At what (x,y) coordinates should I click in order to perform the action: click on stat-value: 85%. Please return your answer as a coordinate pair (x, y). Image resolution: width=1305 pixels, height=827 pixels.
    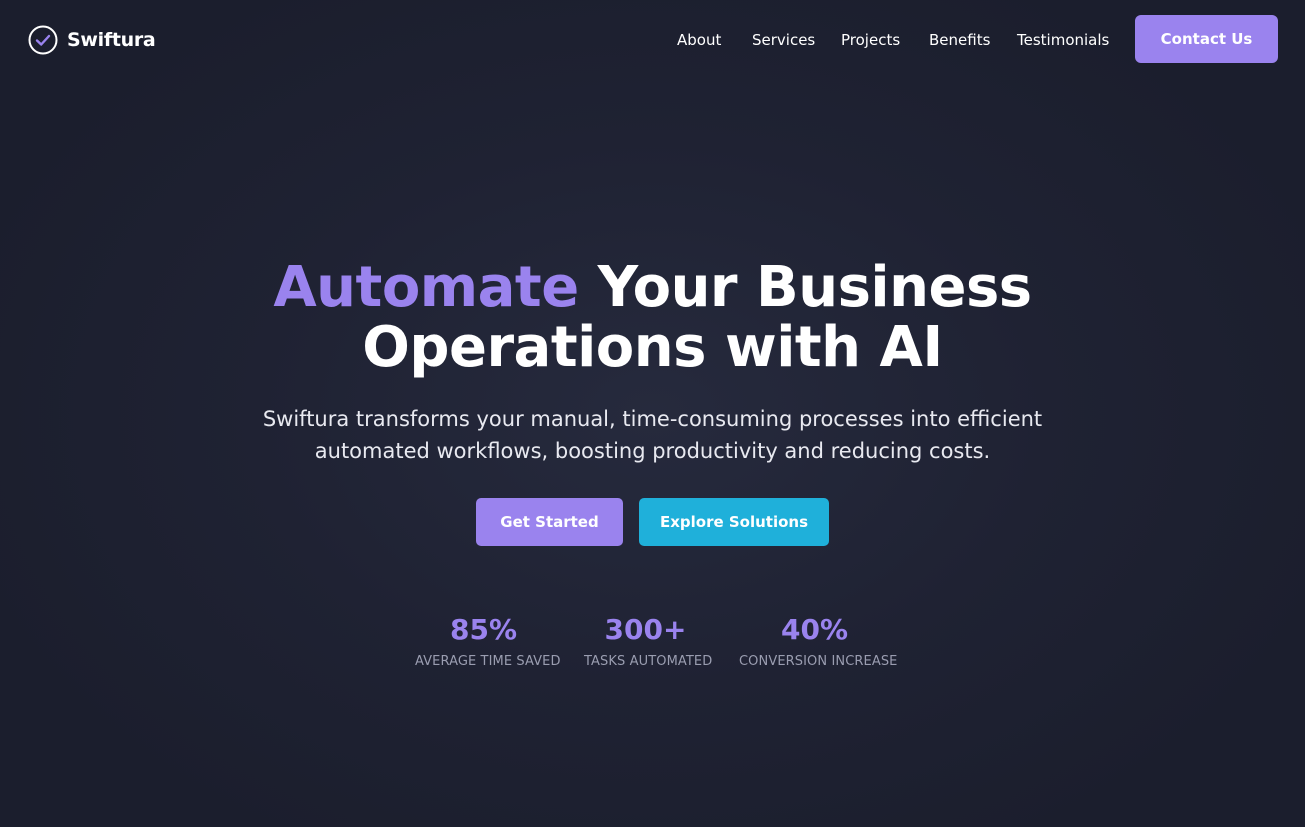
    Looking at the image, I should click on (483, 629).